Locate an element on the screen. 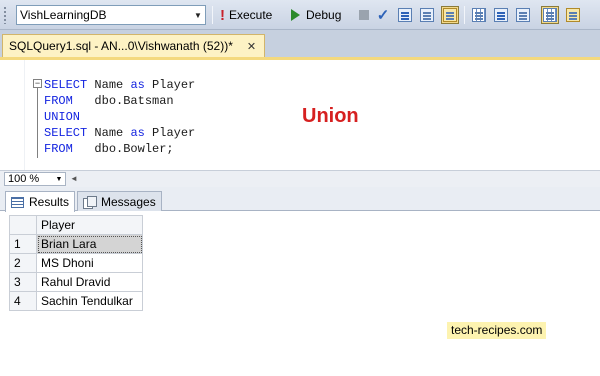 The height and width of the screenshot is (376, 600). execute-label: Execute is located at coordinates (251, 15).